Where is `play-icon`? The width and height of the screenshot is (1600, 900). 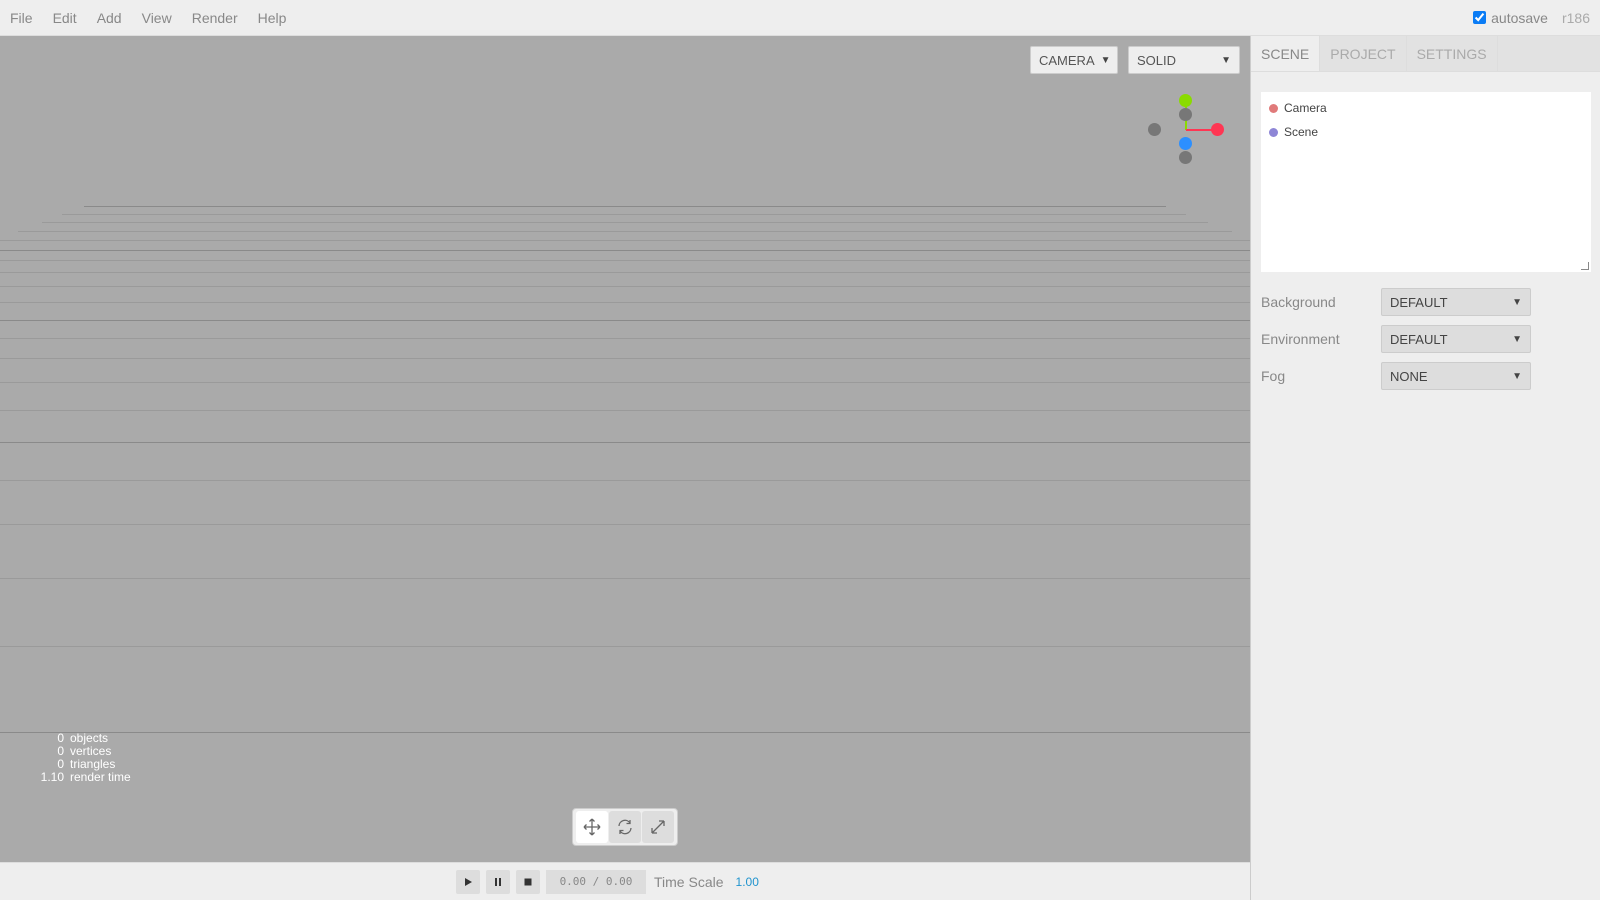 play-icon is located at coordinates (468, 881).